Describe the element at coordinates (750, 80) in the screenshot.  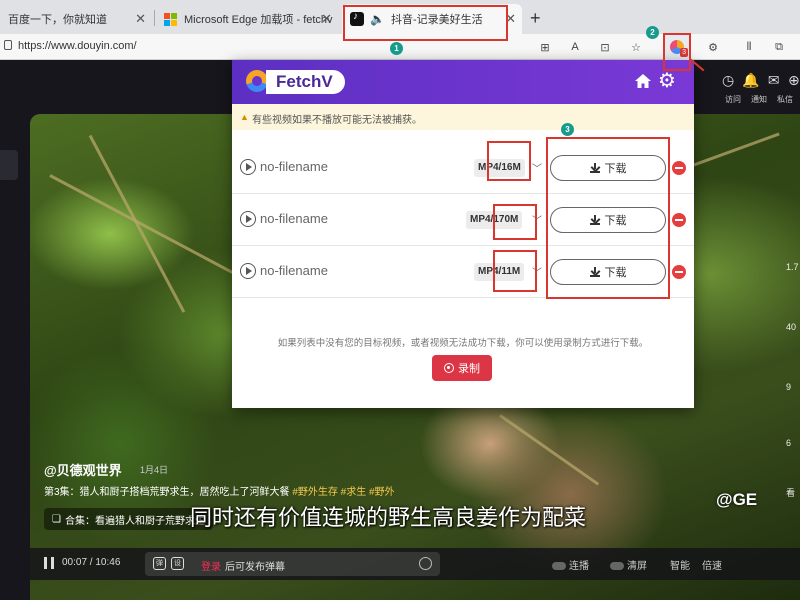
I see `notification-icon: 🔔` at that location.